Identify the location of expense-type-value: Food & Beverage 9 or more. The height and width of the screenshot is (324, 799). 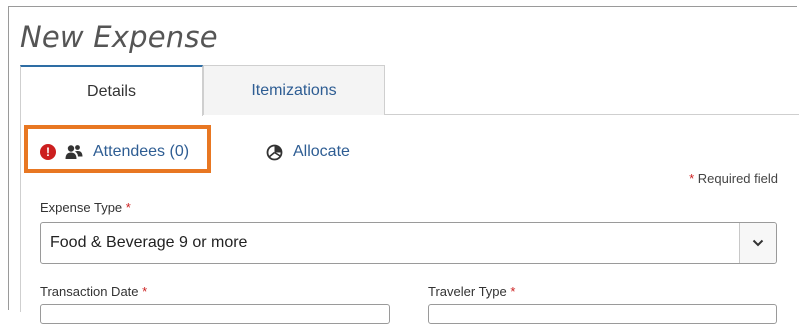
(149, 242).